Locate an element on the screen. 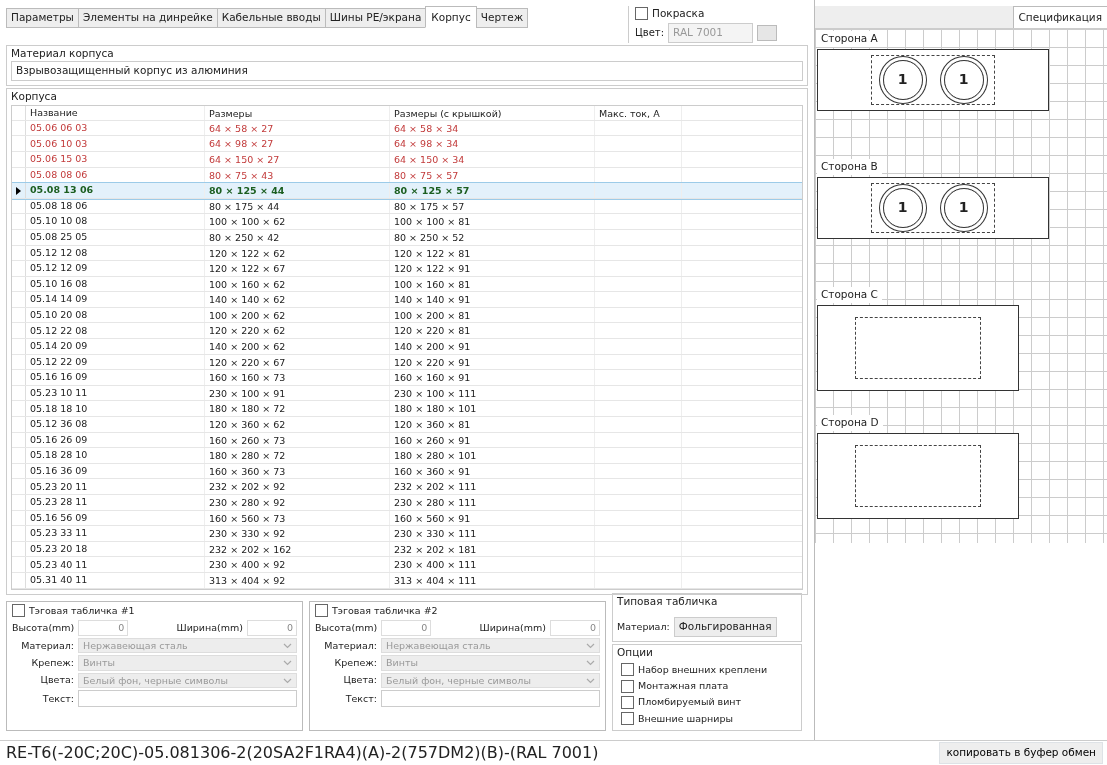 The width and height of the screenshot is (1107, 765). table-row: 05.23 10 11 230 × 100 × 91 230 × 100 × 111 is located at coordinates (407, 393).